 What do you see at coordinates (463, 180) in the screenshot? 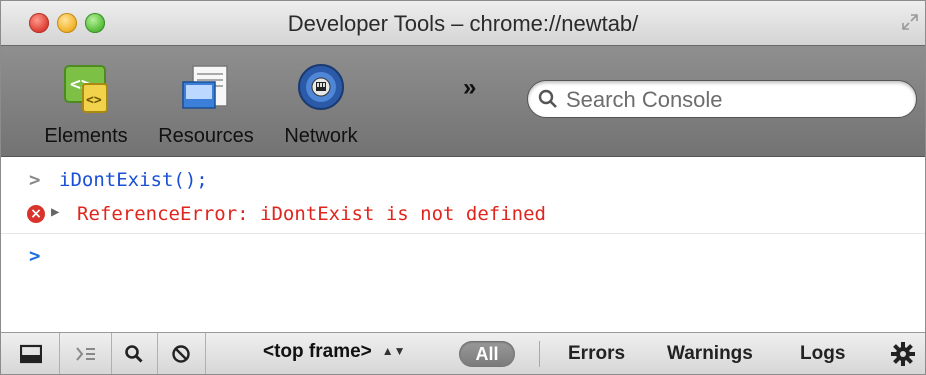
I see `console-input-echo: > iDontExist();` at bounding box center [463, 180].